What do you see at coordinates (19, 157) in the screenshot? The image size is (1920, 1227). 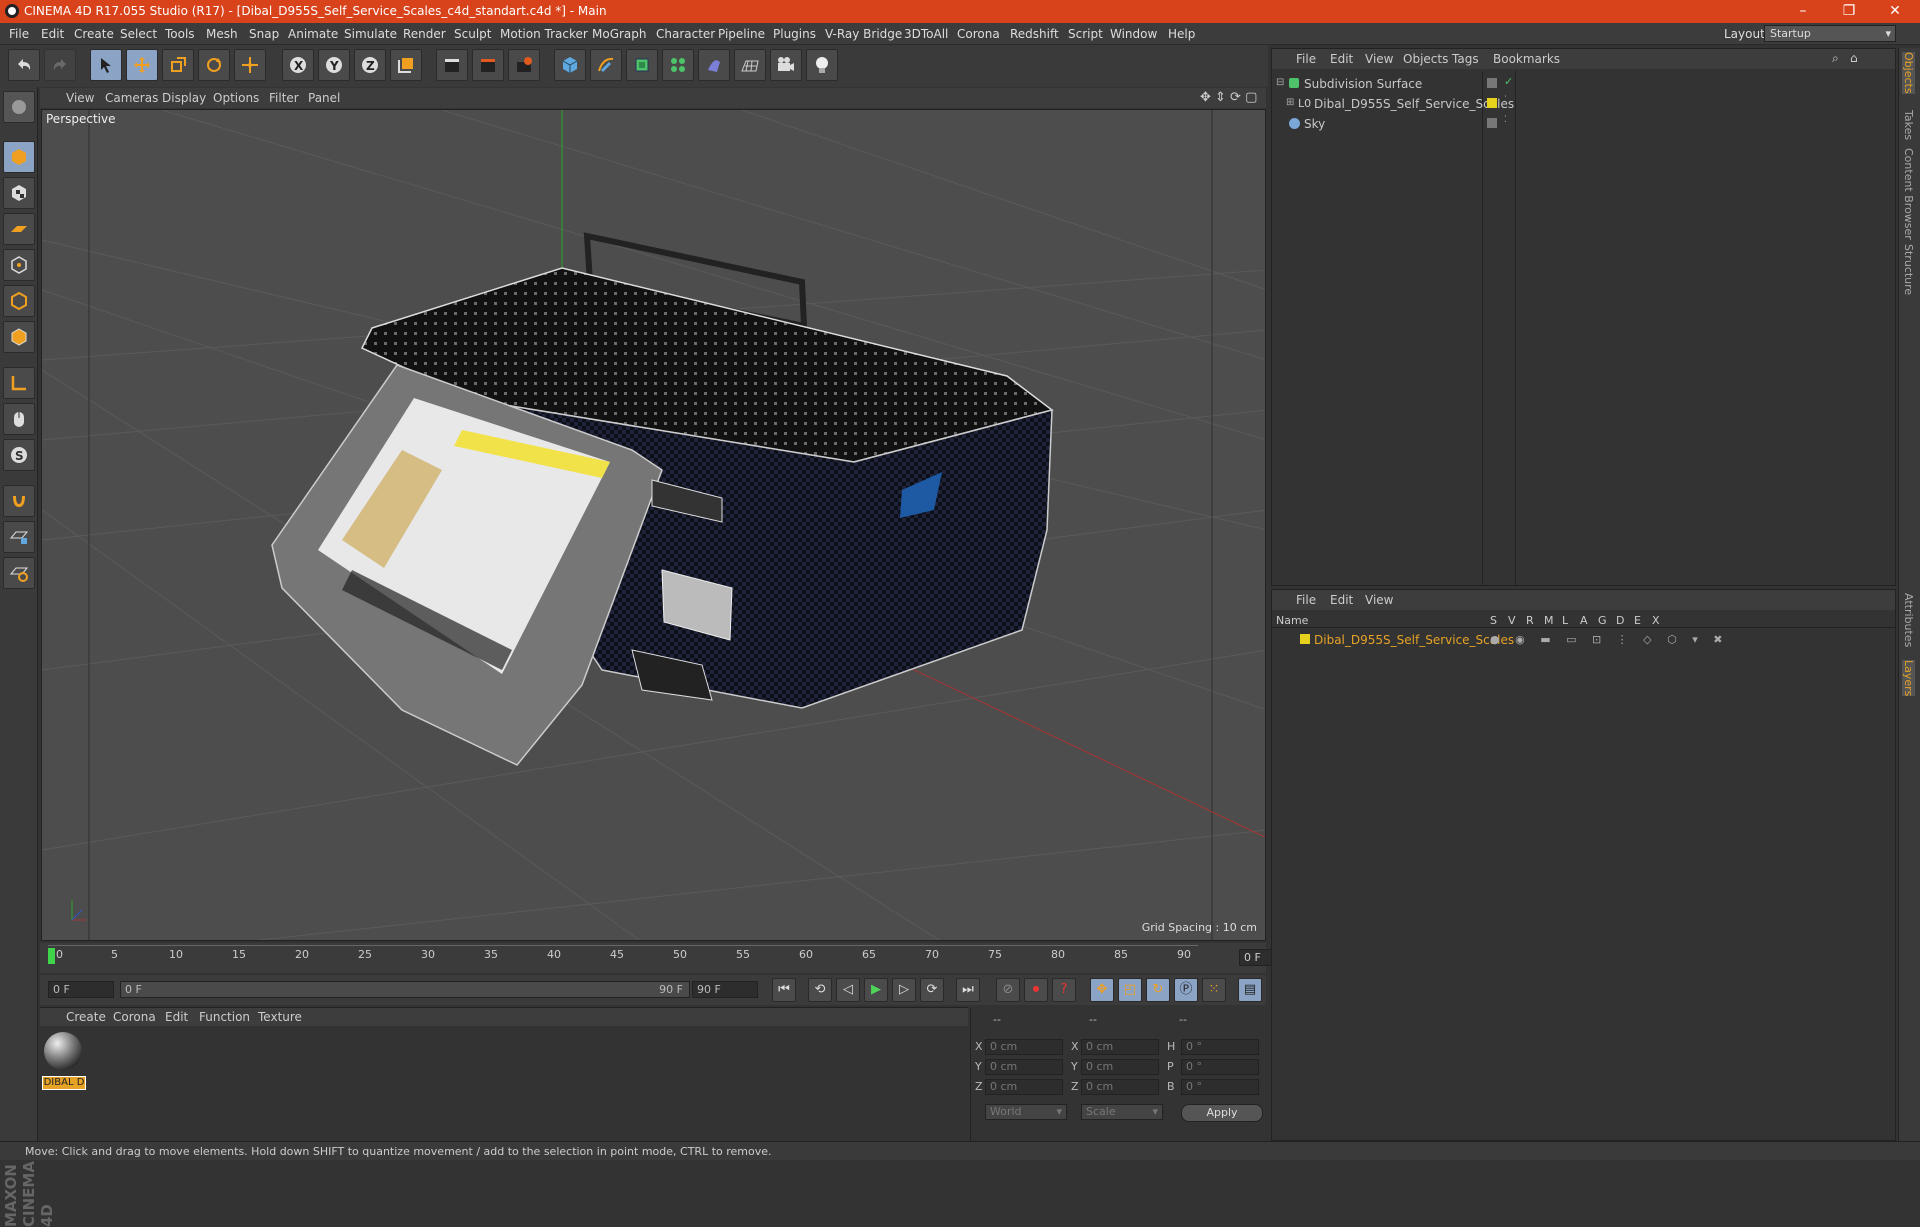 I see `model-mode-button` at bounding box center [19, 157].